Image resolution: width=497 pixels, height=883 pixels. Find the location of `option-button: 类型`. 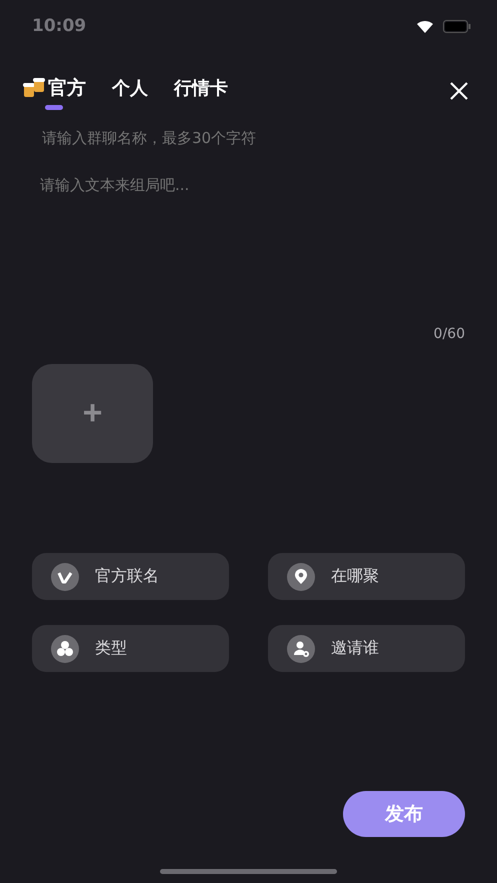

option-button: 类型 is located at coordinates (130, 648).